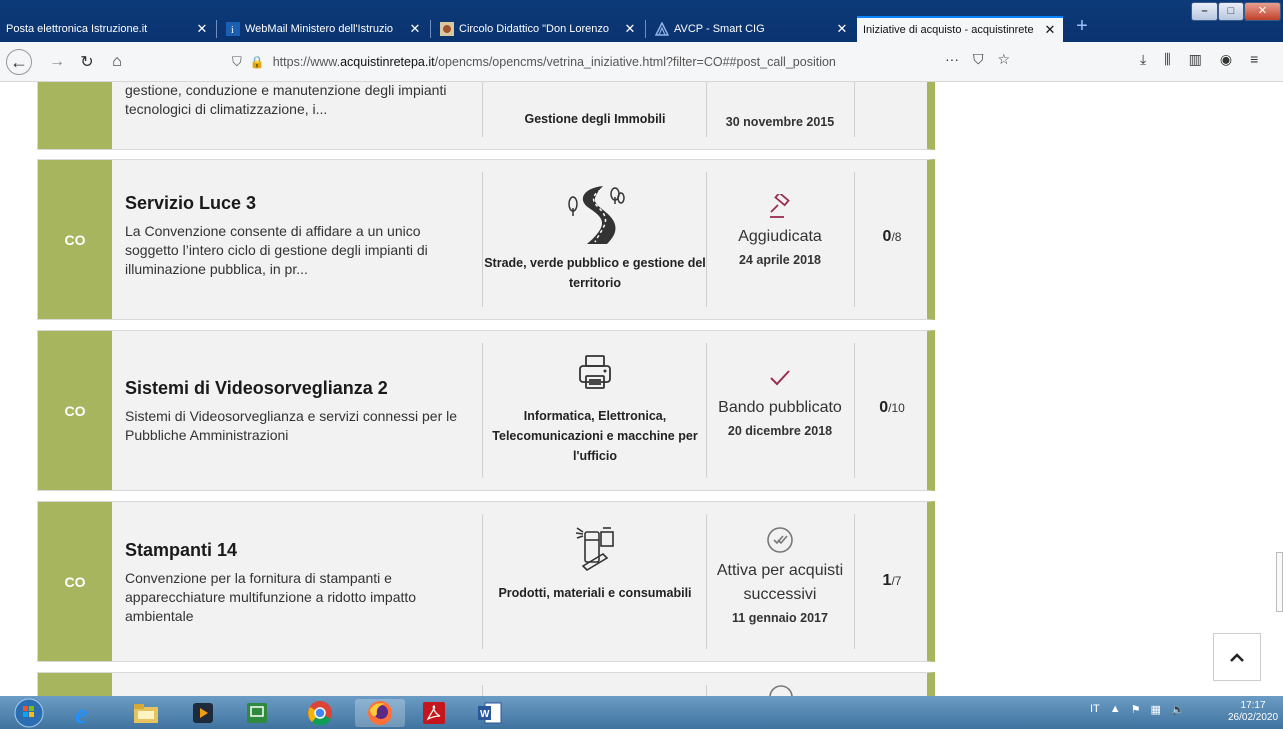  Describe the element at coordinates (1204, 11) in the screenshot. I see `minimize-button: –` at that location.